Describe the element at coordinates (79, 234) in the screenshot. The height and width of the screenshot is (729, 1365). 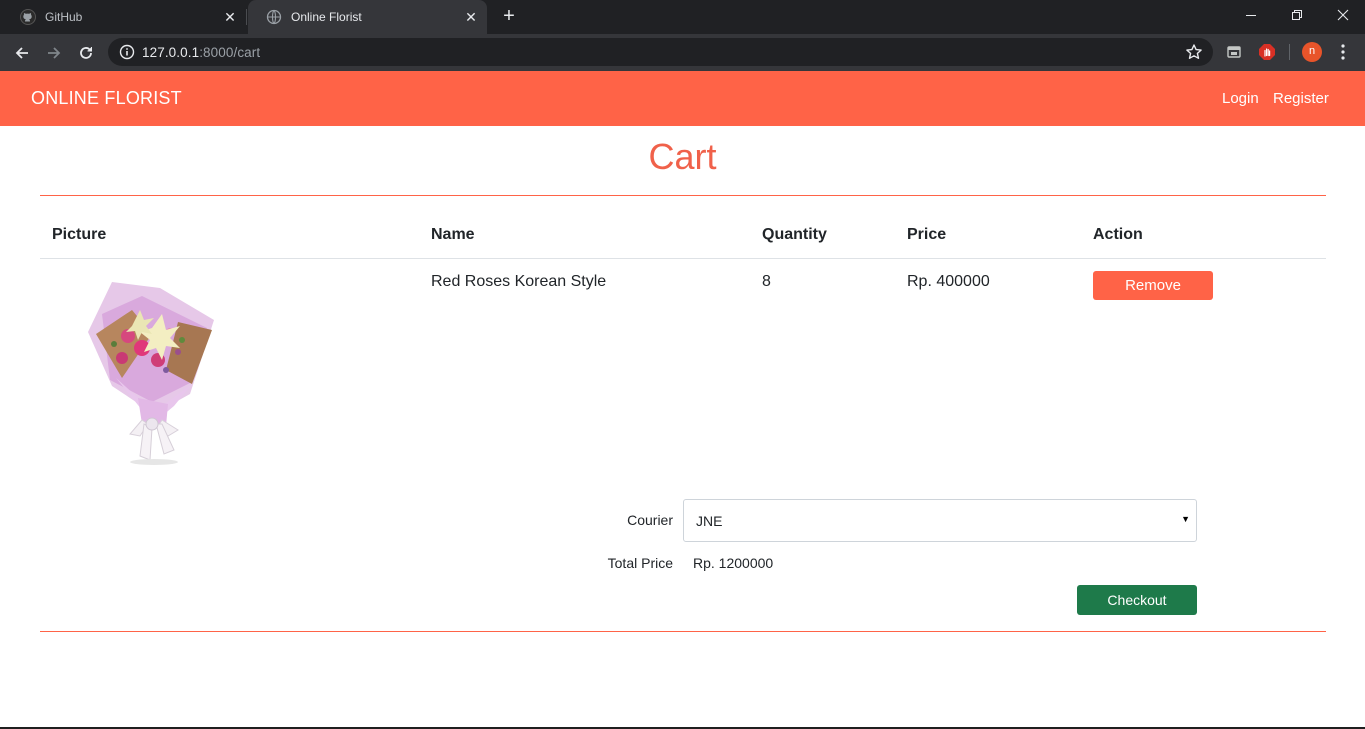
I see `column-header-picture: Picture` at that location.